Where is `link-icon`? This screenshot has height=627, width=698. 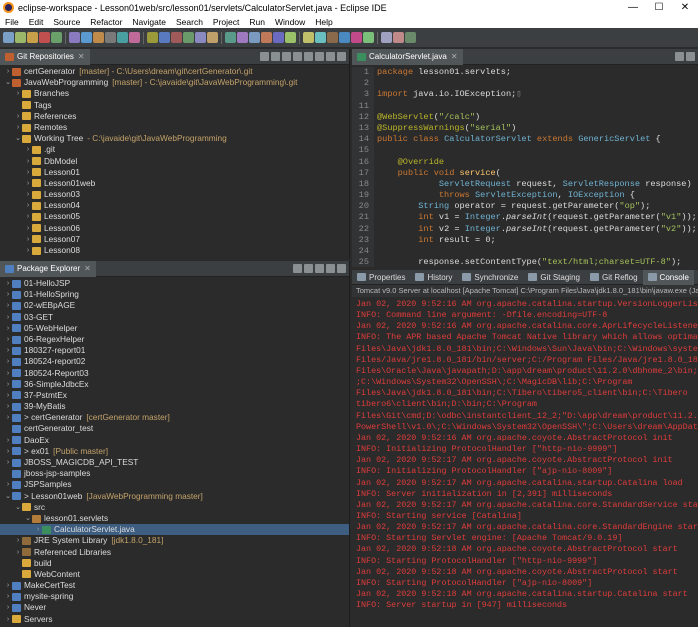
link-icon is located at coordinates (308, 56).